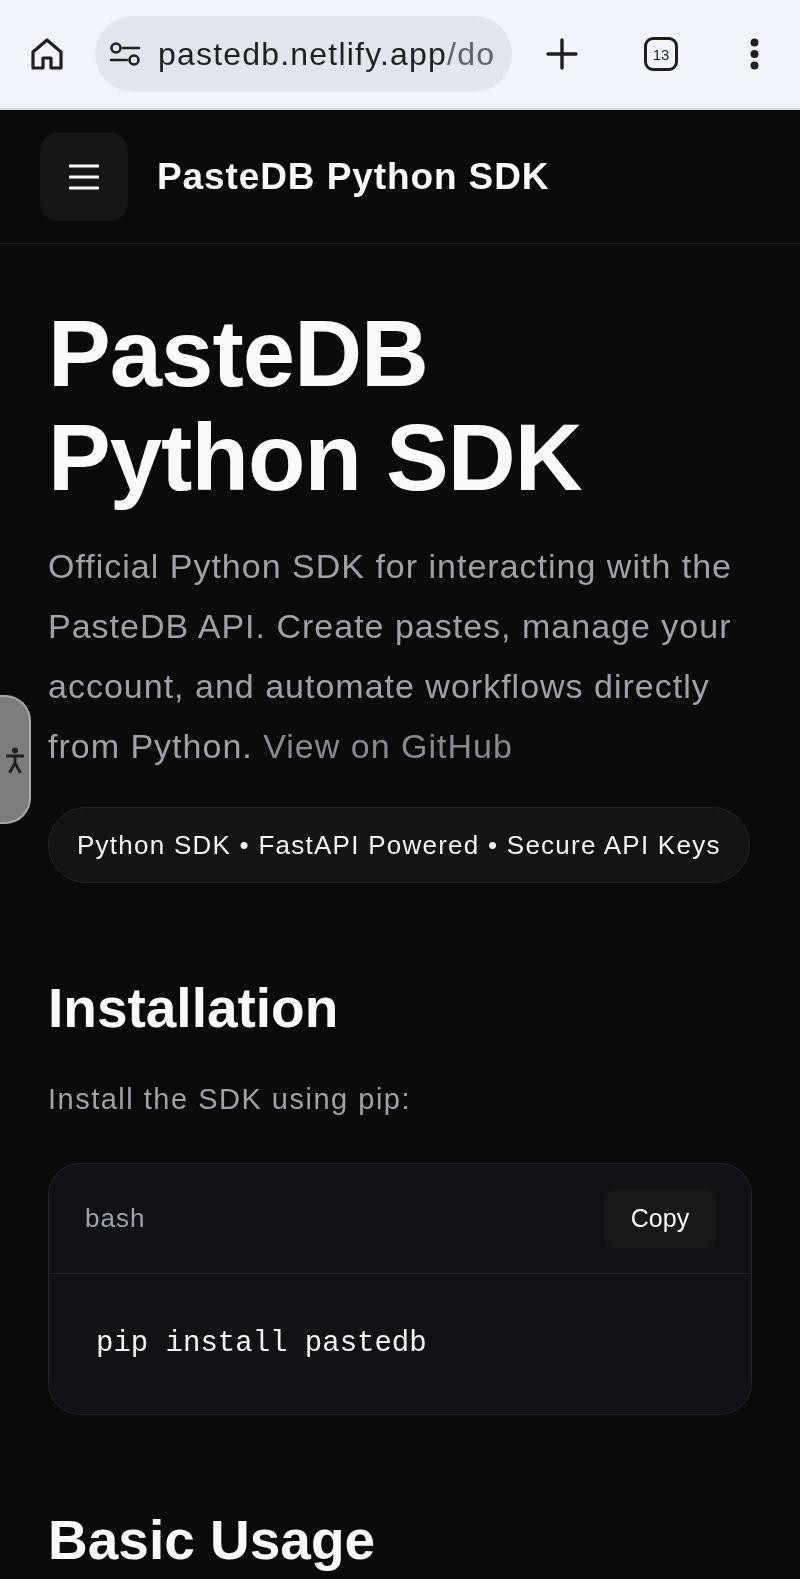 This screenshot has width=800, height=1579. I want to click on accessibility-icon, so click(14, 759).